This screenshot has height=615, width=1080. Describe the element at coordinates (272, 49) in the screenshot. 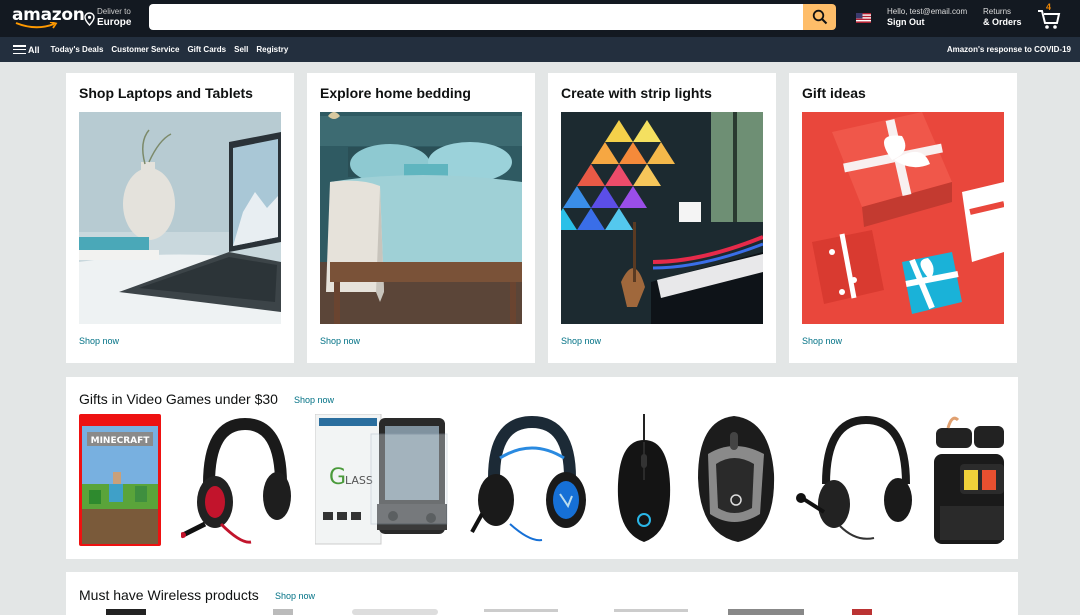

I see `nav-link-registry: Registry` at that location.